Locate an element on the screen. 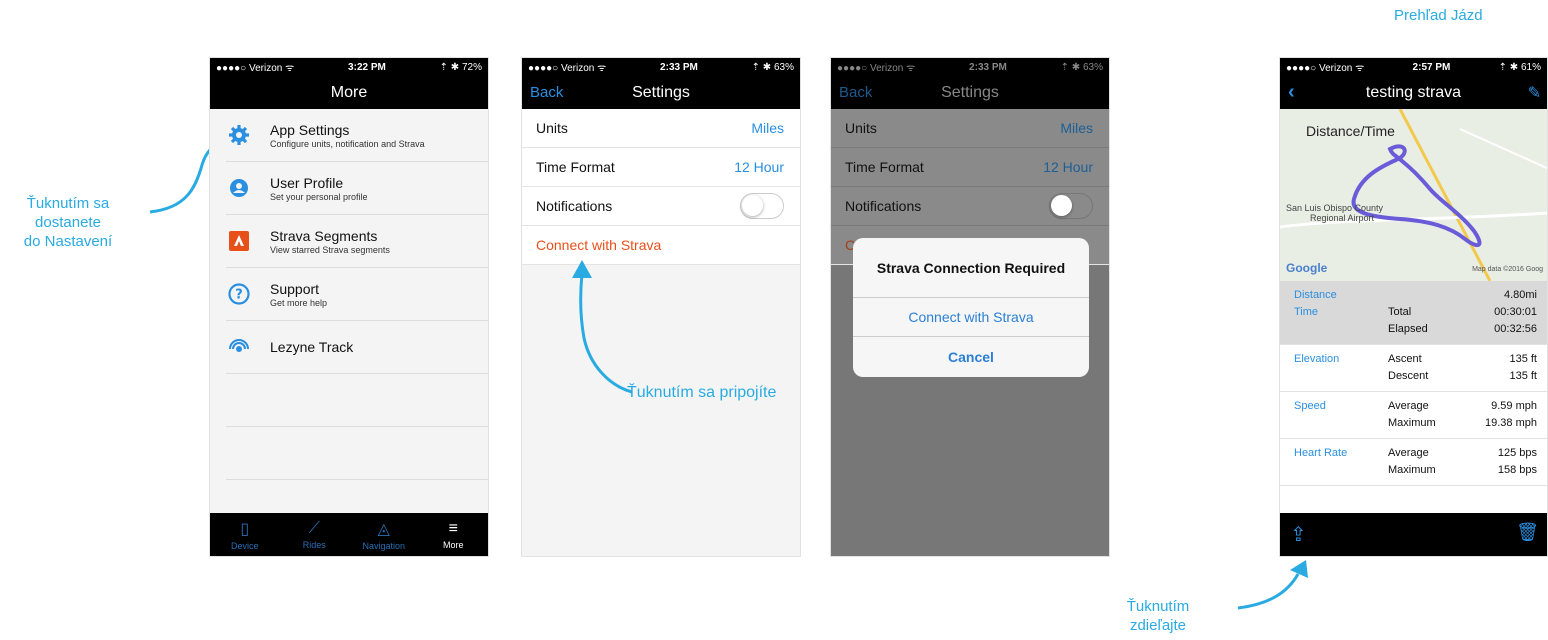 This screenshot has width=1548, height=640. stat-values: 135 ft 135 ft is located at coordinates (1500, 368).